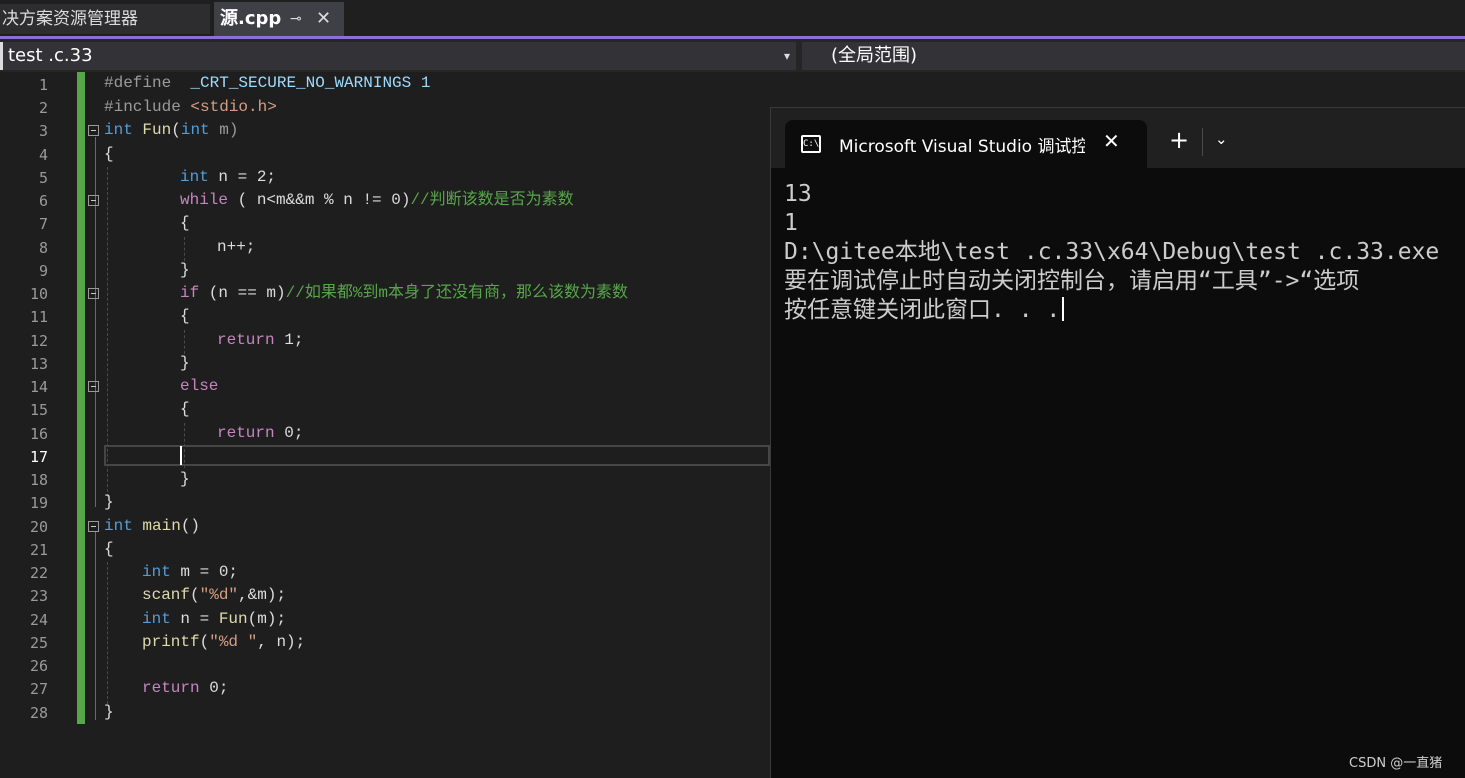  I want to click on line-number: 26, so click(38, 666).